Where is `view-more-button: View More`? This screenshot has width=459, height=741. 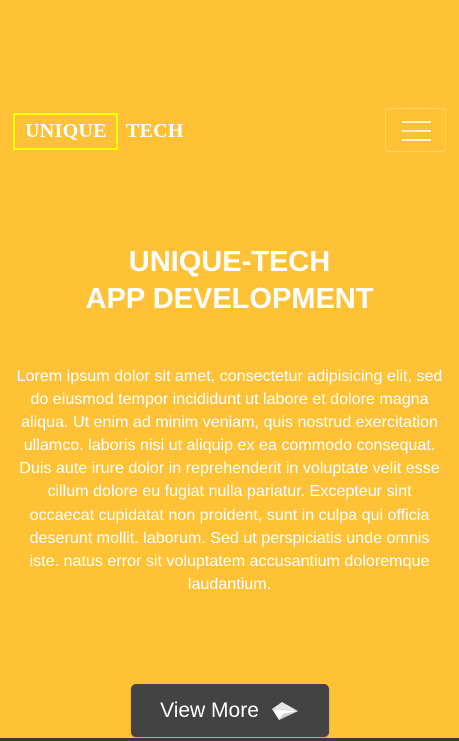
view-more-button: View More is located at coordinates (230, 710).